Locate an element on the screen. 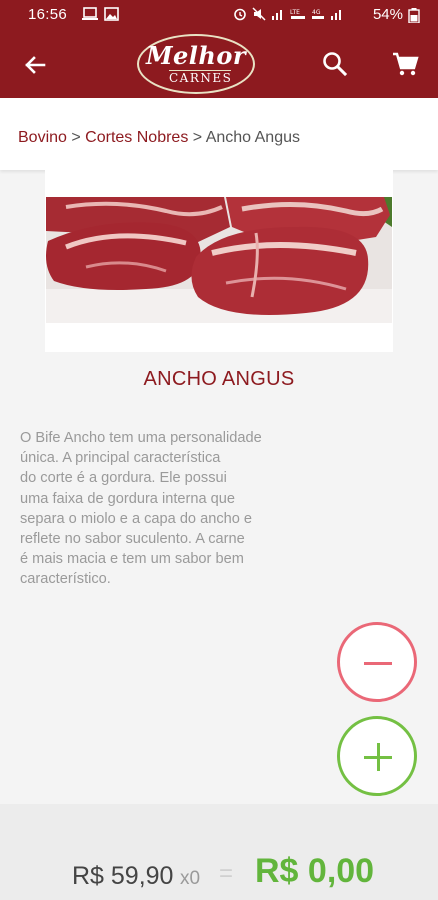 The width and height of the screenshot is (438, 900). breadcrumb-item-current: Ancho Angus is located at coordinates (252, 137).